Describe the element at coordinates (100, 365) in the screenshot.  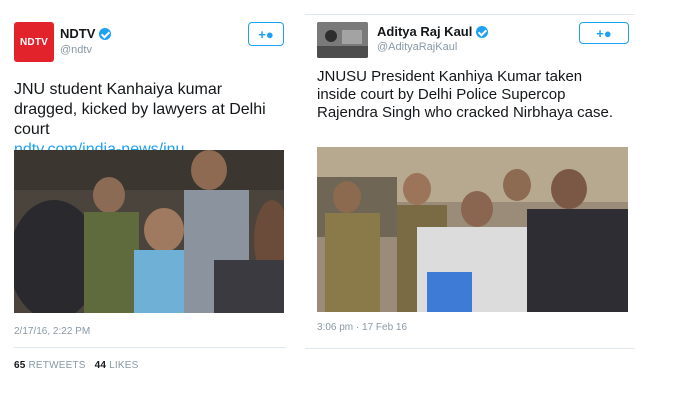
I see `likes-count: 44` at that location.